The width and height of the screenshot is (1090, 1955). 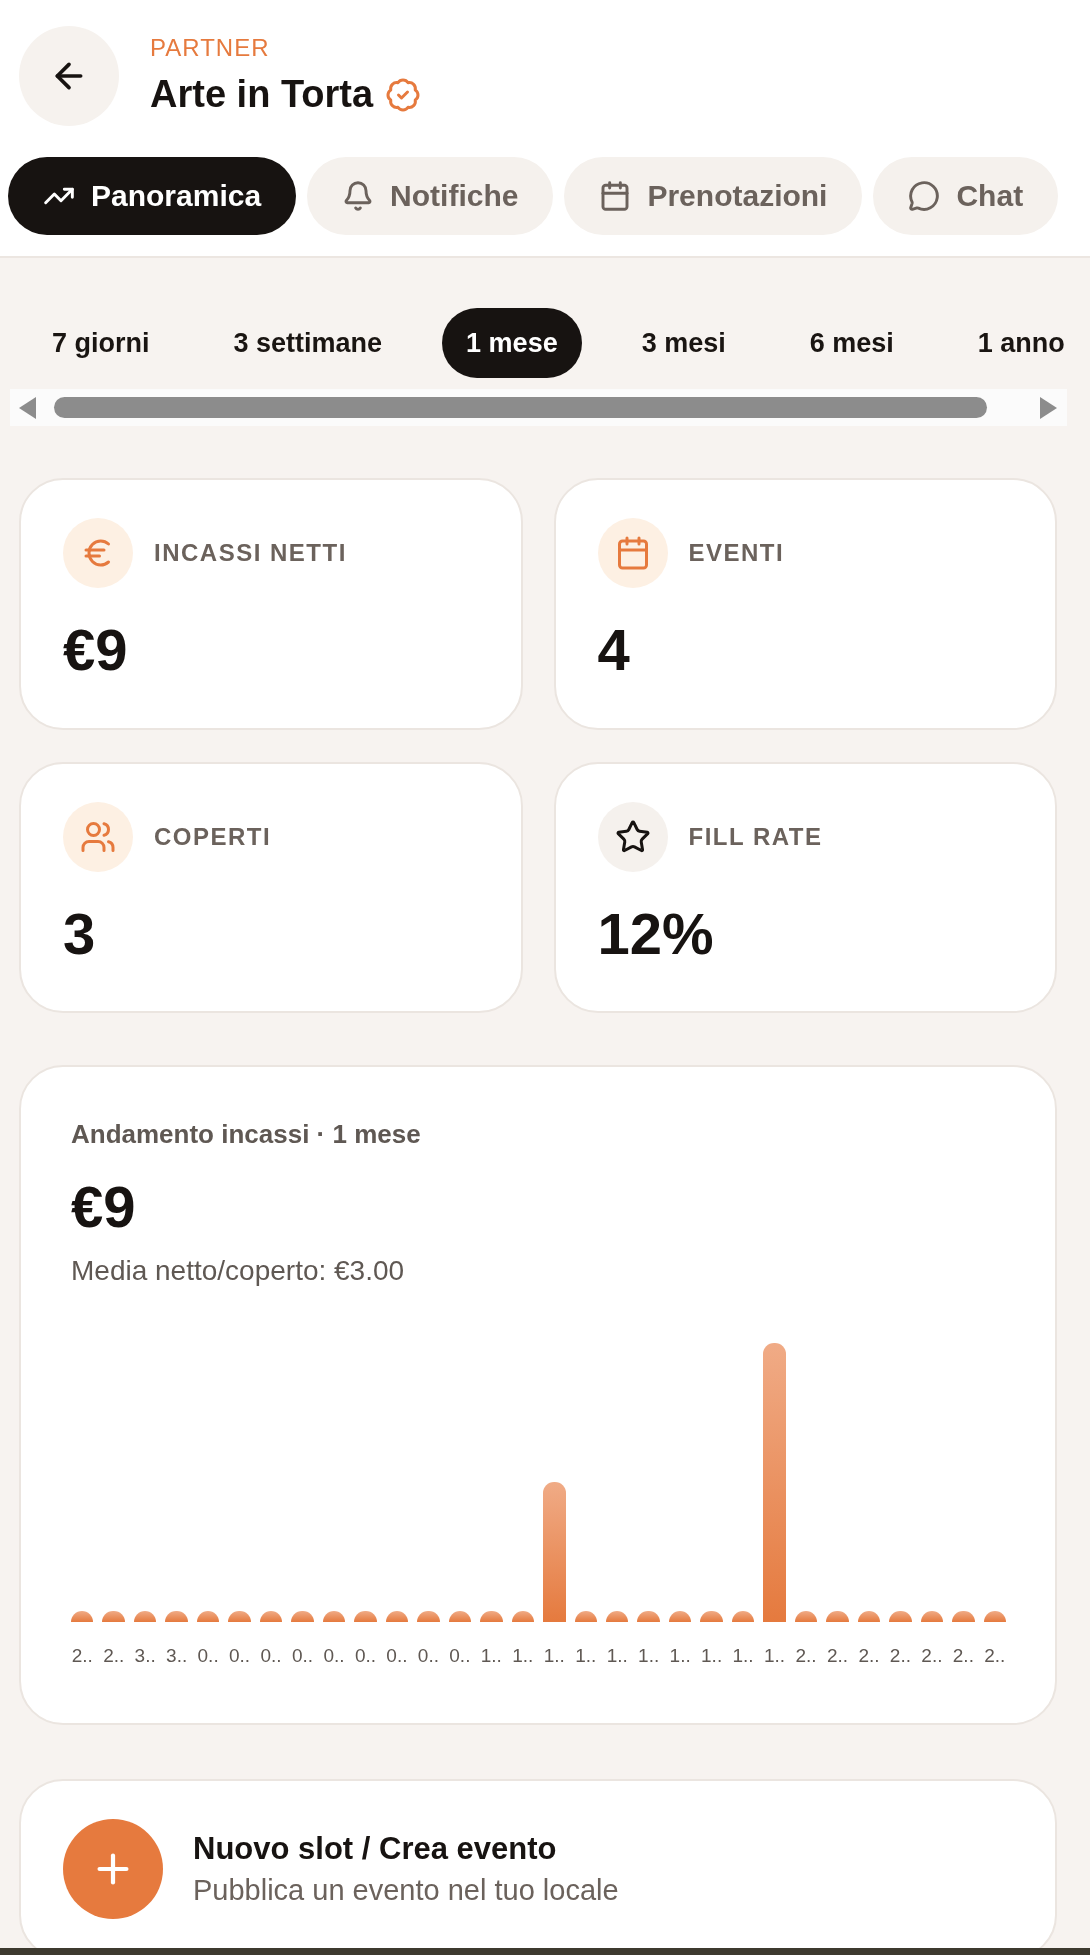 I want to click on partner-label: PARTNER, so click(x=210, y=49).